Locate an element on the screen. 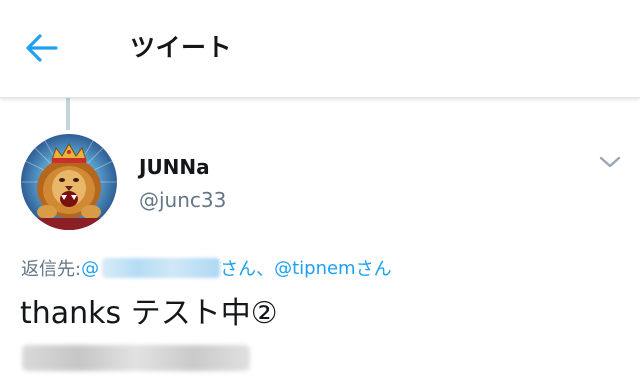  lion-avatar-image is located at coordinates (69, 182).